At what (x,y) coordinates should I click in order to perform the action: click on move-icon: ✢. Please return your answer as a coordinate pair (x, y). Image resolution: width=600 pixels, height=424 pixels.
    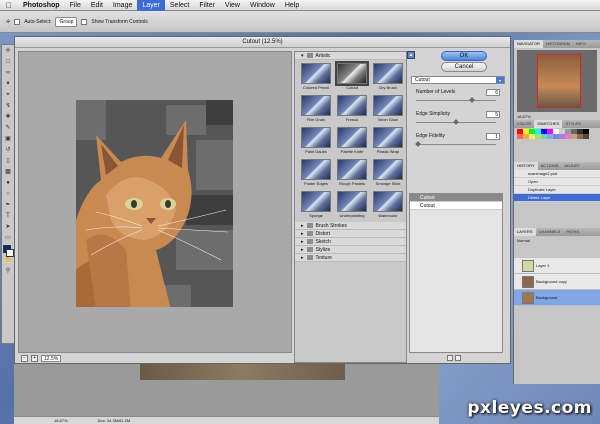
    Looking at the image, I should click on (8, 51).